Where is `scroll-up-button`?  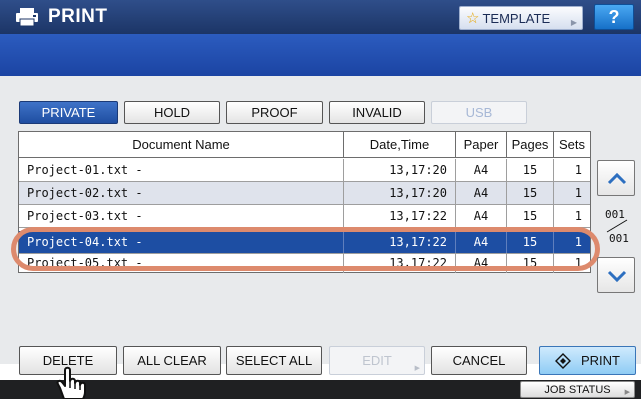 scroll-up-button is located at coordinates (616, 178).